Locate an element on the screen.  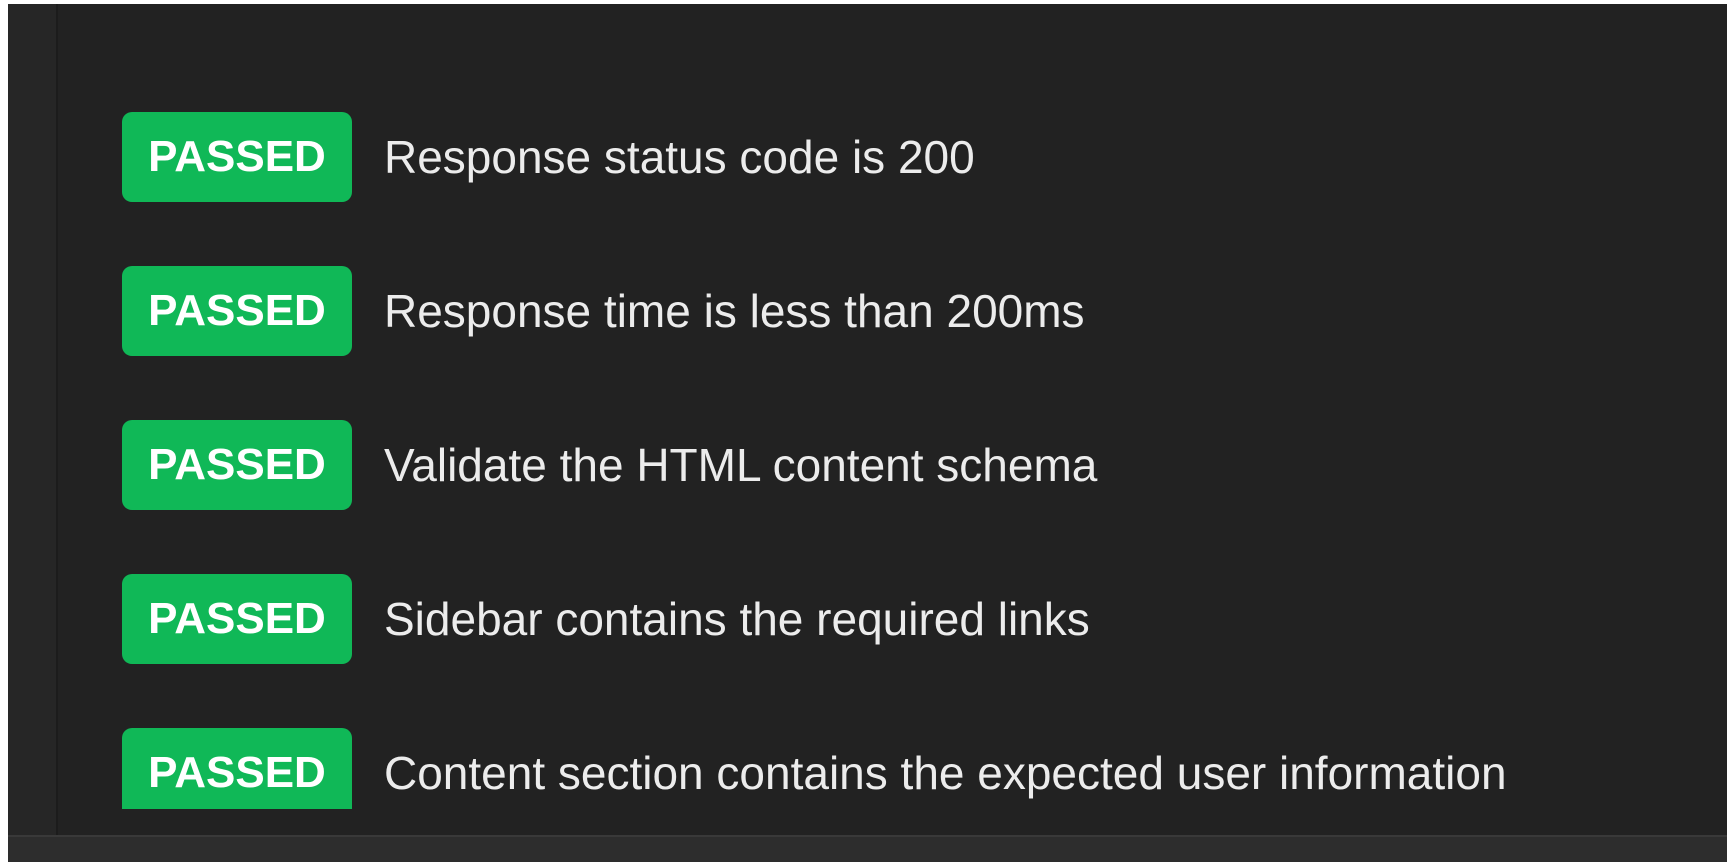
test-result-row: PASSED Validate the HTML content schema is located at coordinates (912, 465).